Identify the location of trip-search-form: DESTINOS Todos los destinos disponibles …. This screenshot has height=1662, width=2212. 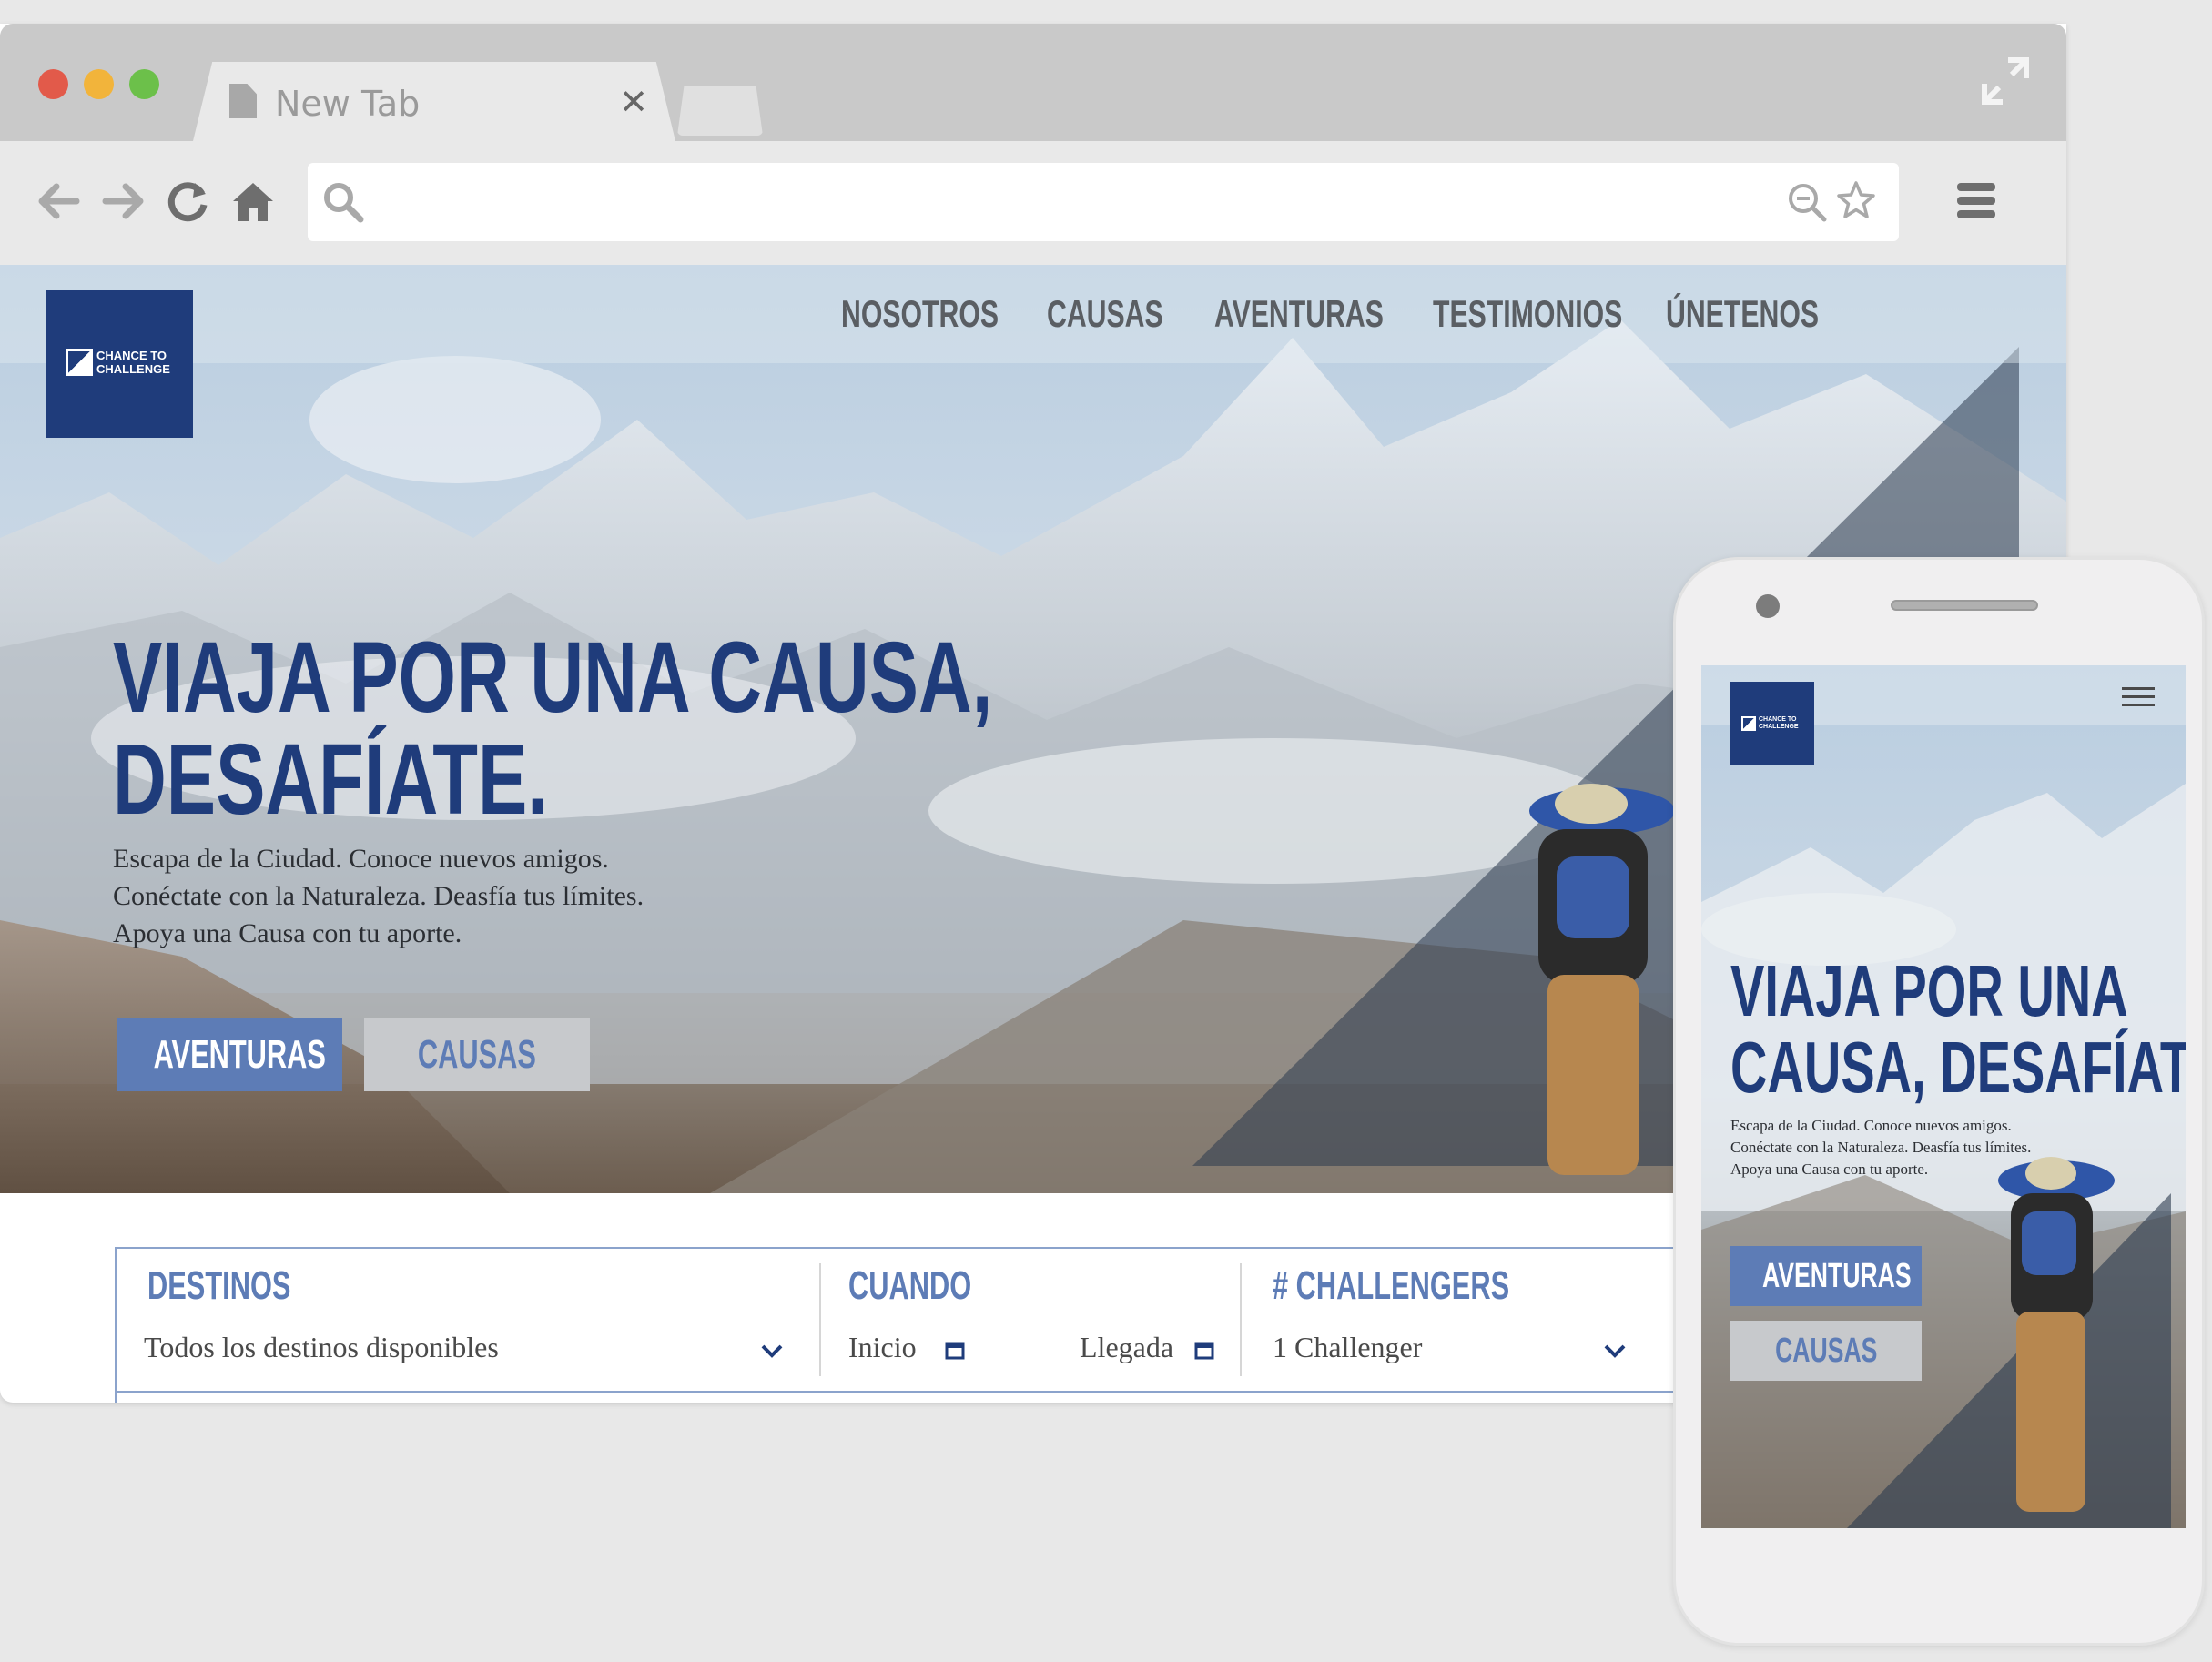
(988, 1320).